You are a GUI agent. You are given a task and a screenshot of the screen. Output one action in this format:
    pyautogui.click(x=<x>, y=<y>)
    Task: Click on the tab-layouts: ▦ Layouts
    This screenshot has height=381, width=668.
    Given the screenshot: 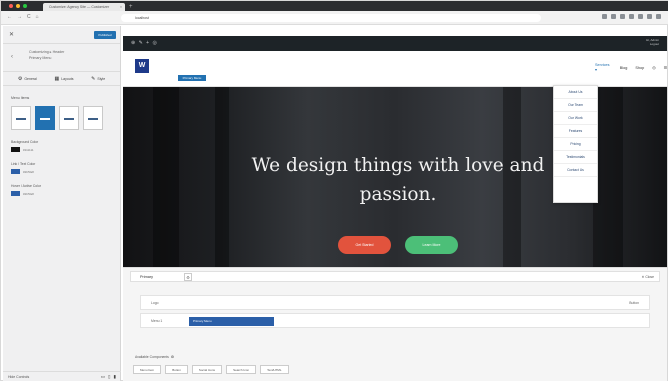 What is the action you would take?
    pyautogui.click(x=63, y=79)
    